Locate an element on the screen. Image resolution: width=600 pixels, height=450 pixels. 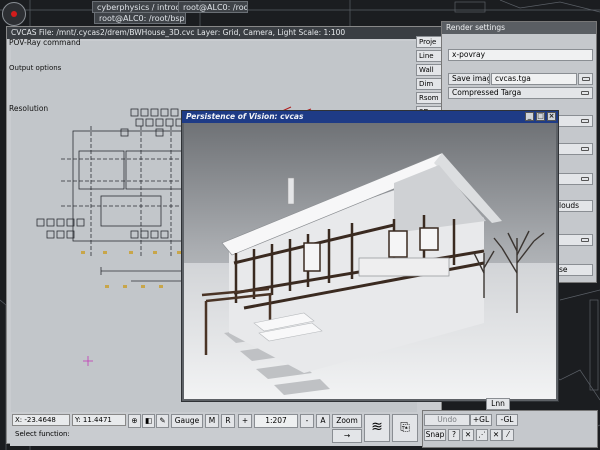
save-image-button: Save image is located at coordinates (469, 79).